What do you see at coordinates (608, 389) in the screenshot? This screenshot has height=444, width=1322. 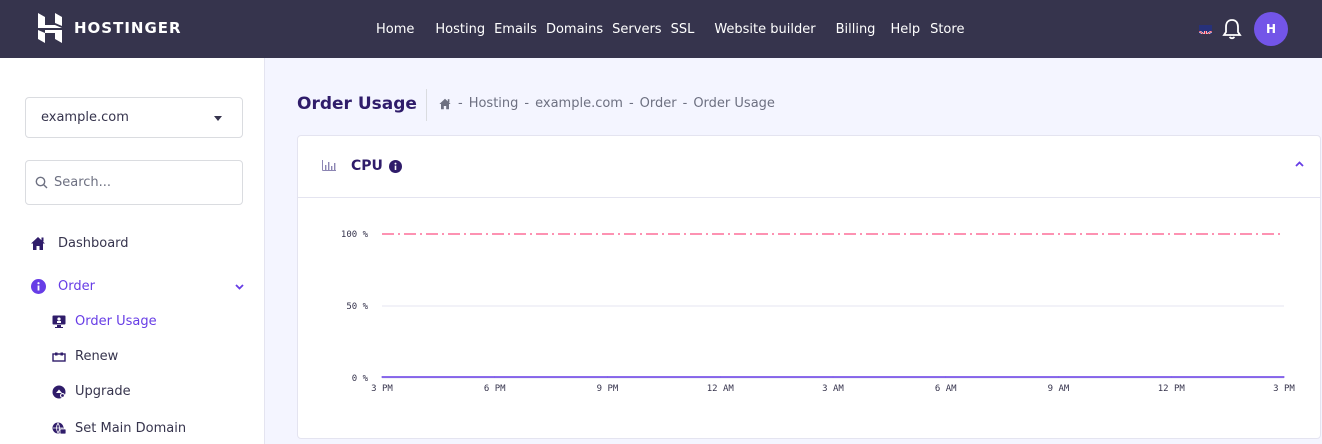 I see `x-tick-label: 9 PM` at bounding box center [608, 389].